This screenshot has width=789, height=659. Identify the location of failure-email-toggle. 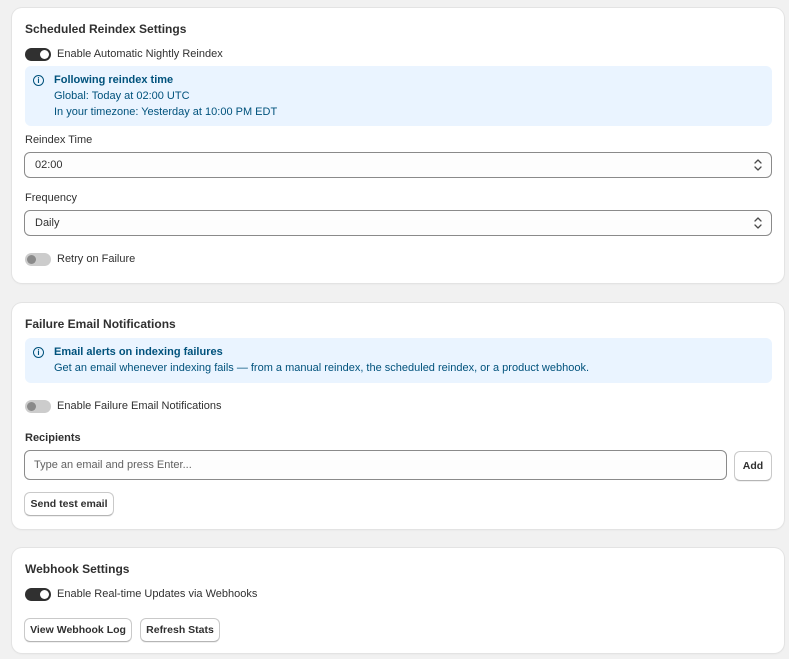
(38, 406).